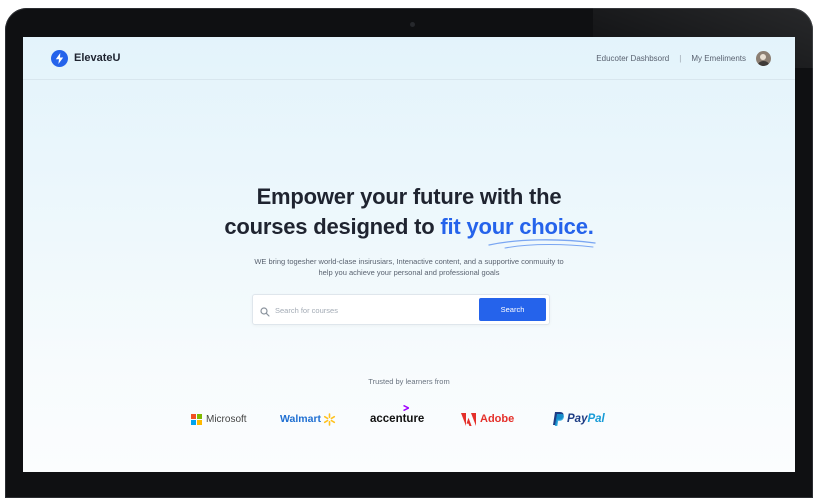 The height and width of the screenshot is (498, 818). I want to click on headline-line-2-prefix: courses designed to, so click(332, 226).